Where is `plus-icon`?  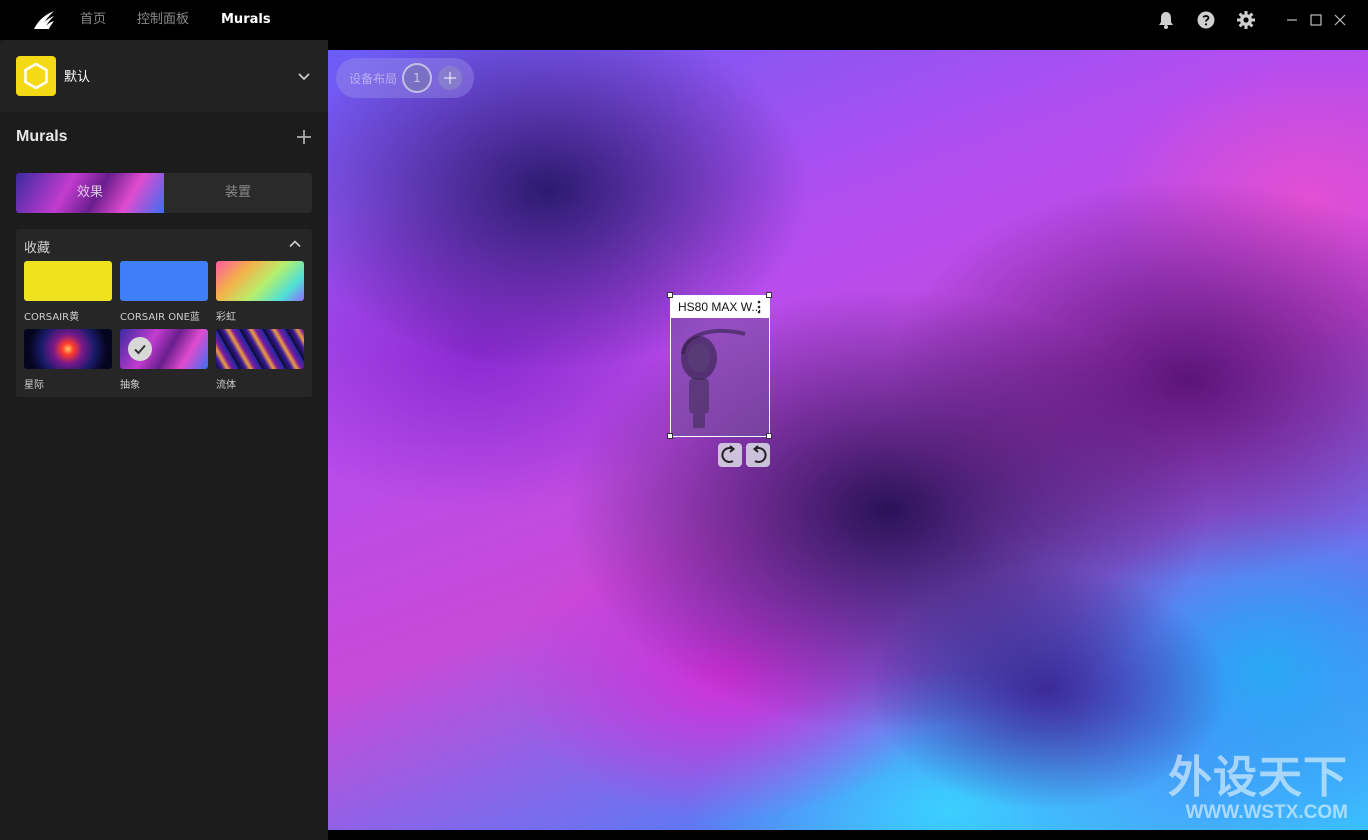
plus-icon is located at coordinates (450, 78).